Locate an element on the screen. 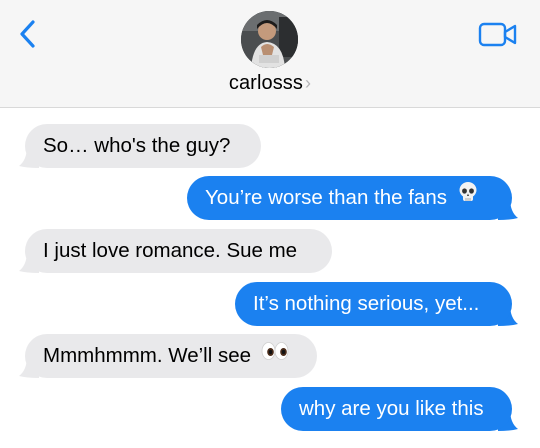  contact-name: carlosss › is located at coordinates (270, 83).